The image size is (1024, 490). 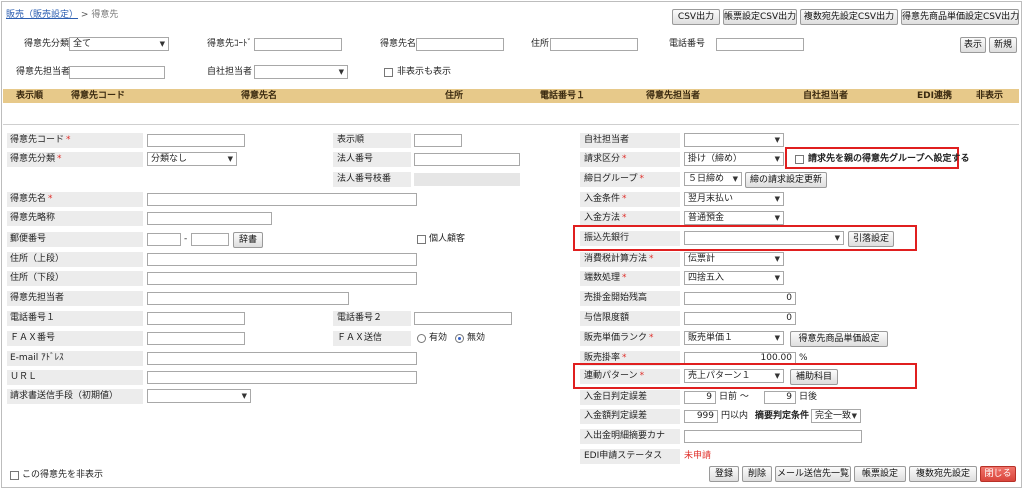 What do you see at coordinates (764, 238) in the screenshot?
I see `bank-select: ▼` at bounding box center [764, 238].